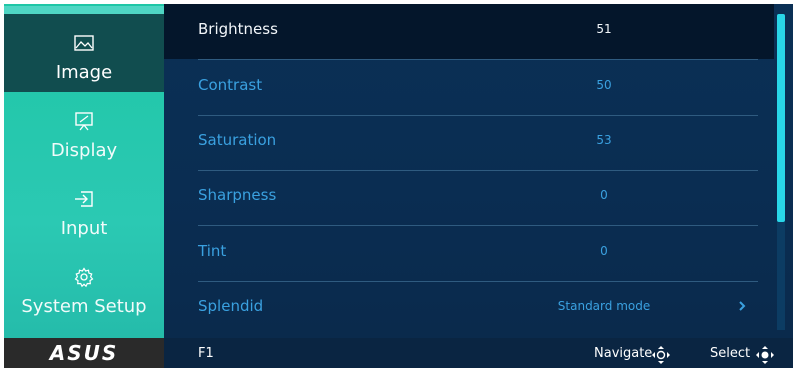  Describe the element at coordinates (781, 118) in the screenshot. I see `scrollbar-thumb` at that location.